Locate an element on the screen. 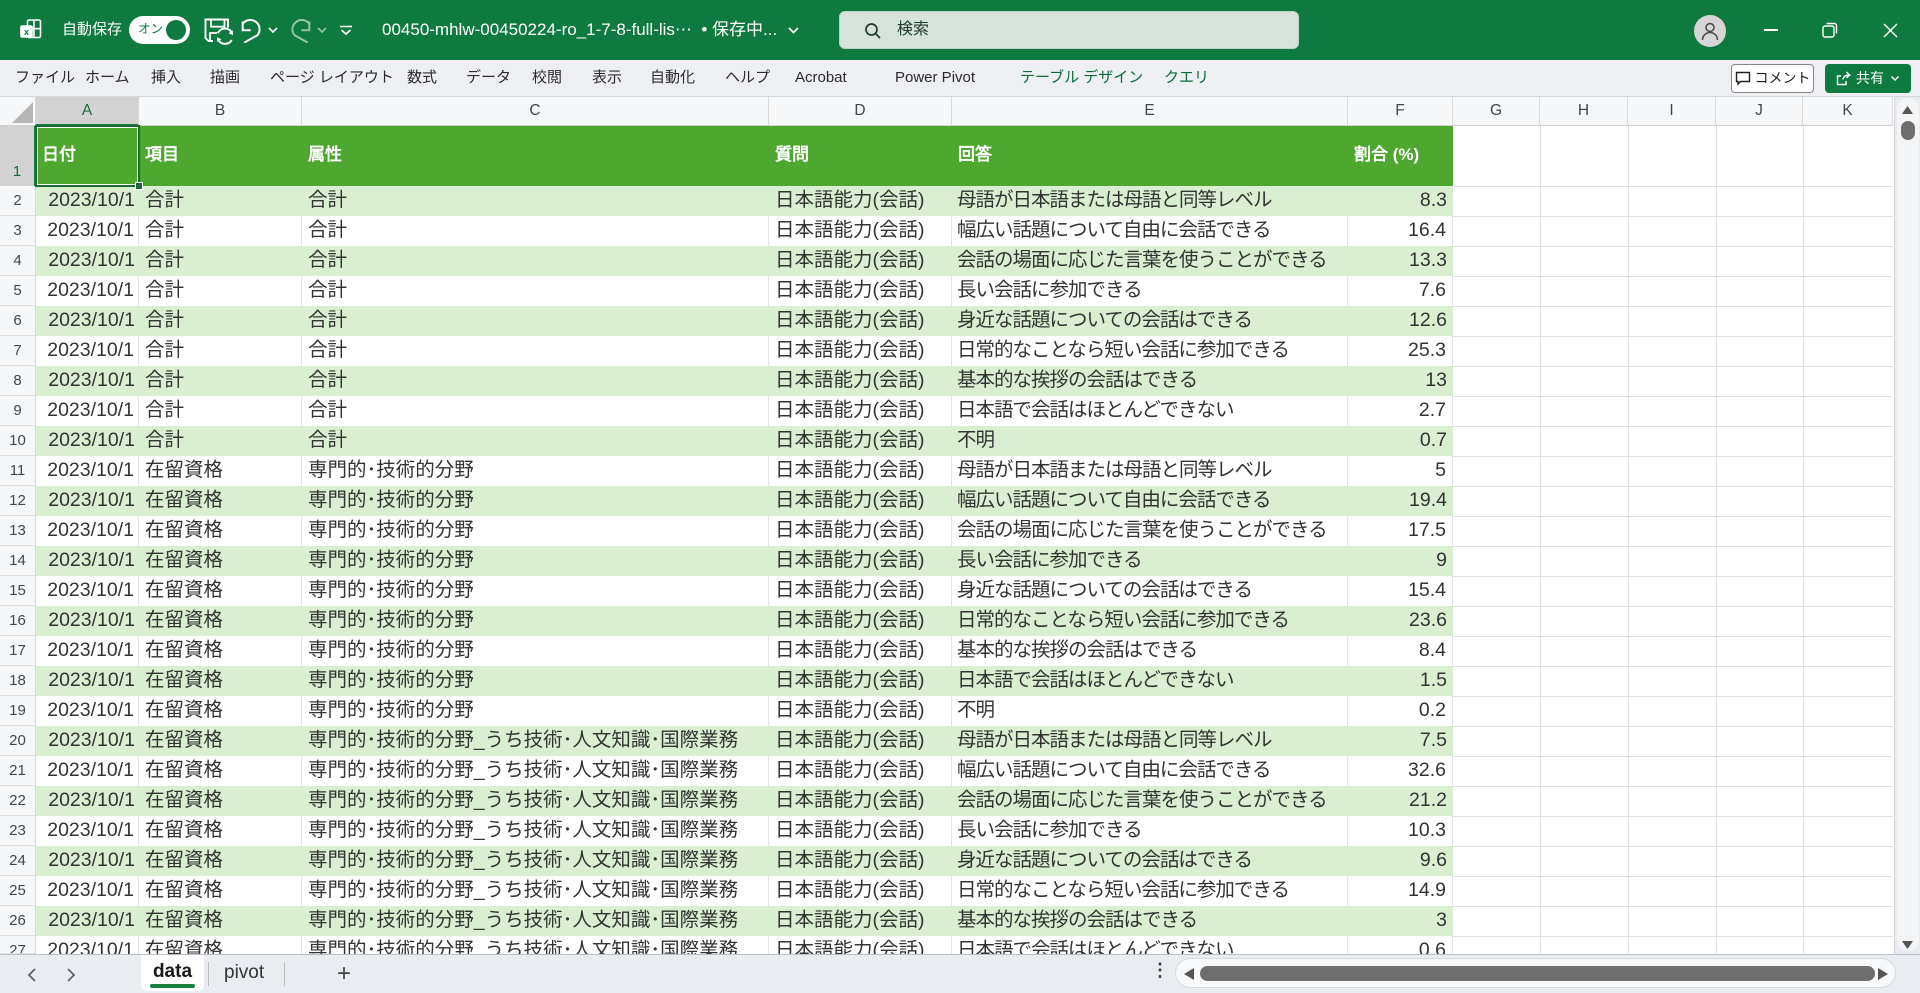 The width and height of the screenshot is (1920, 993). svg-text: x is located at coordinates (26, 32).